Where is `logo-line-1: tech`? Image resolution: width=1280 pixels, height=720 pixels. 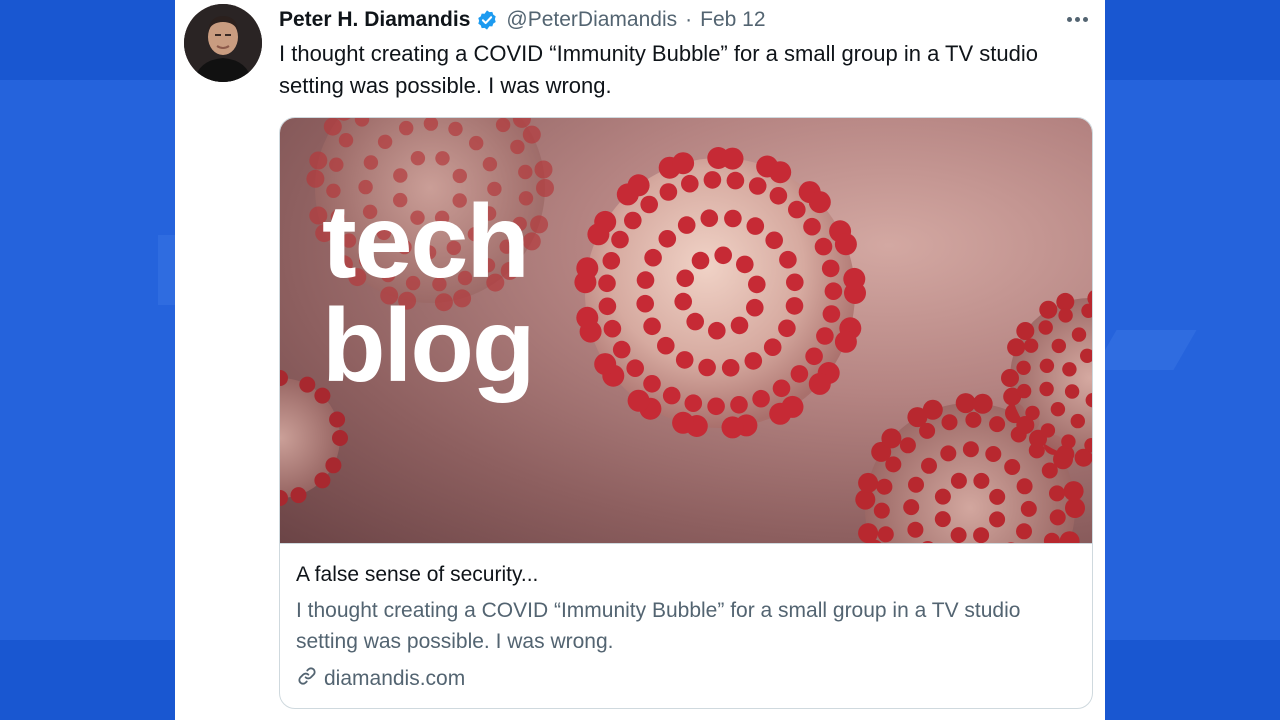
logo-line-1: tech is located at coordinates (426, 242).